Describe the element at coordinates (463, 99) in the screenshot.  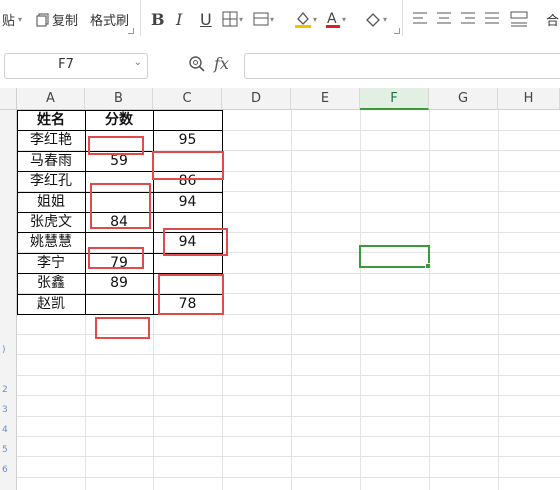
I see `column-header-g: G` at that location.